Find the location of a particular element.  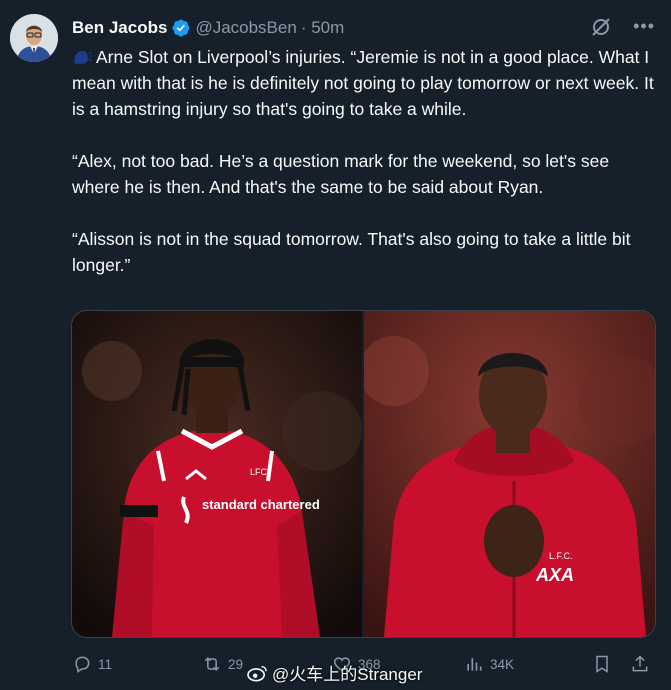

weibo-watermark: @火车上的Stranger is located at coordinates (334, 672).